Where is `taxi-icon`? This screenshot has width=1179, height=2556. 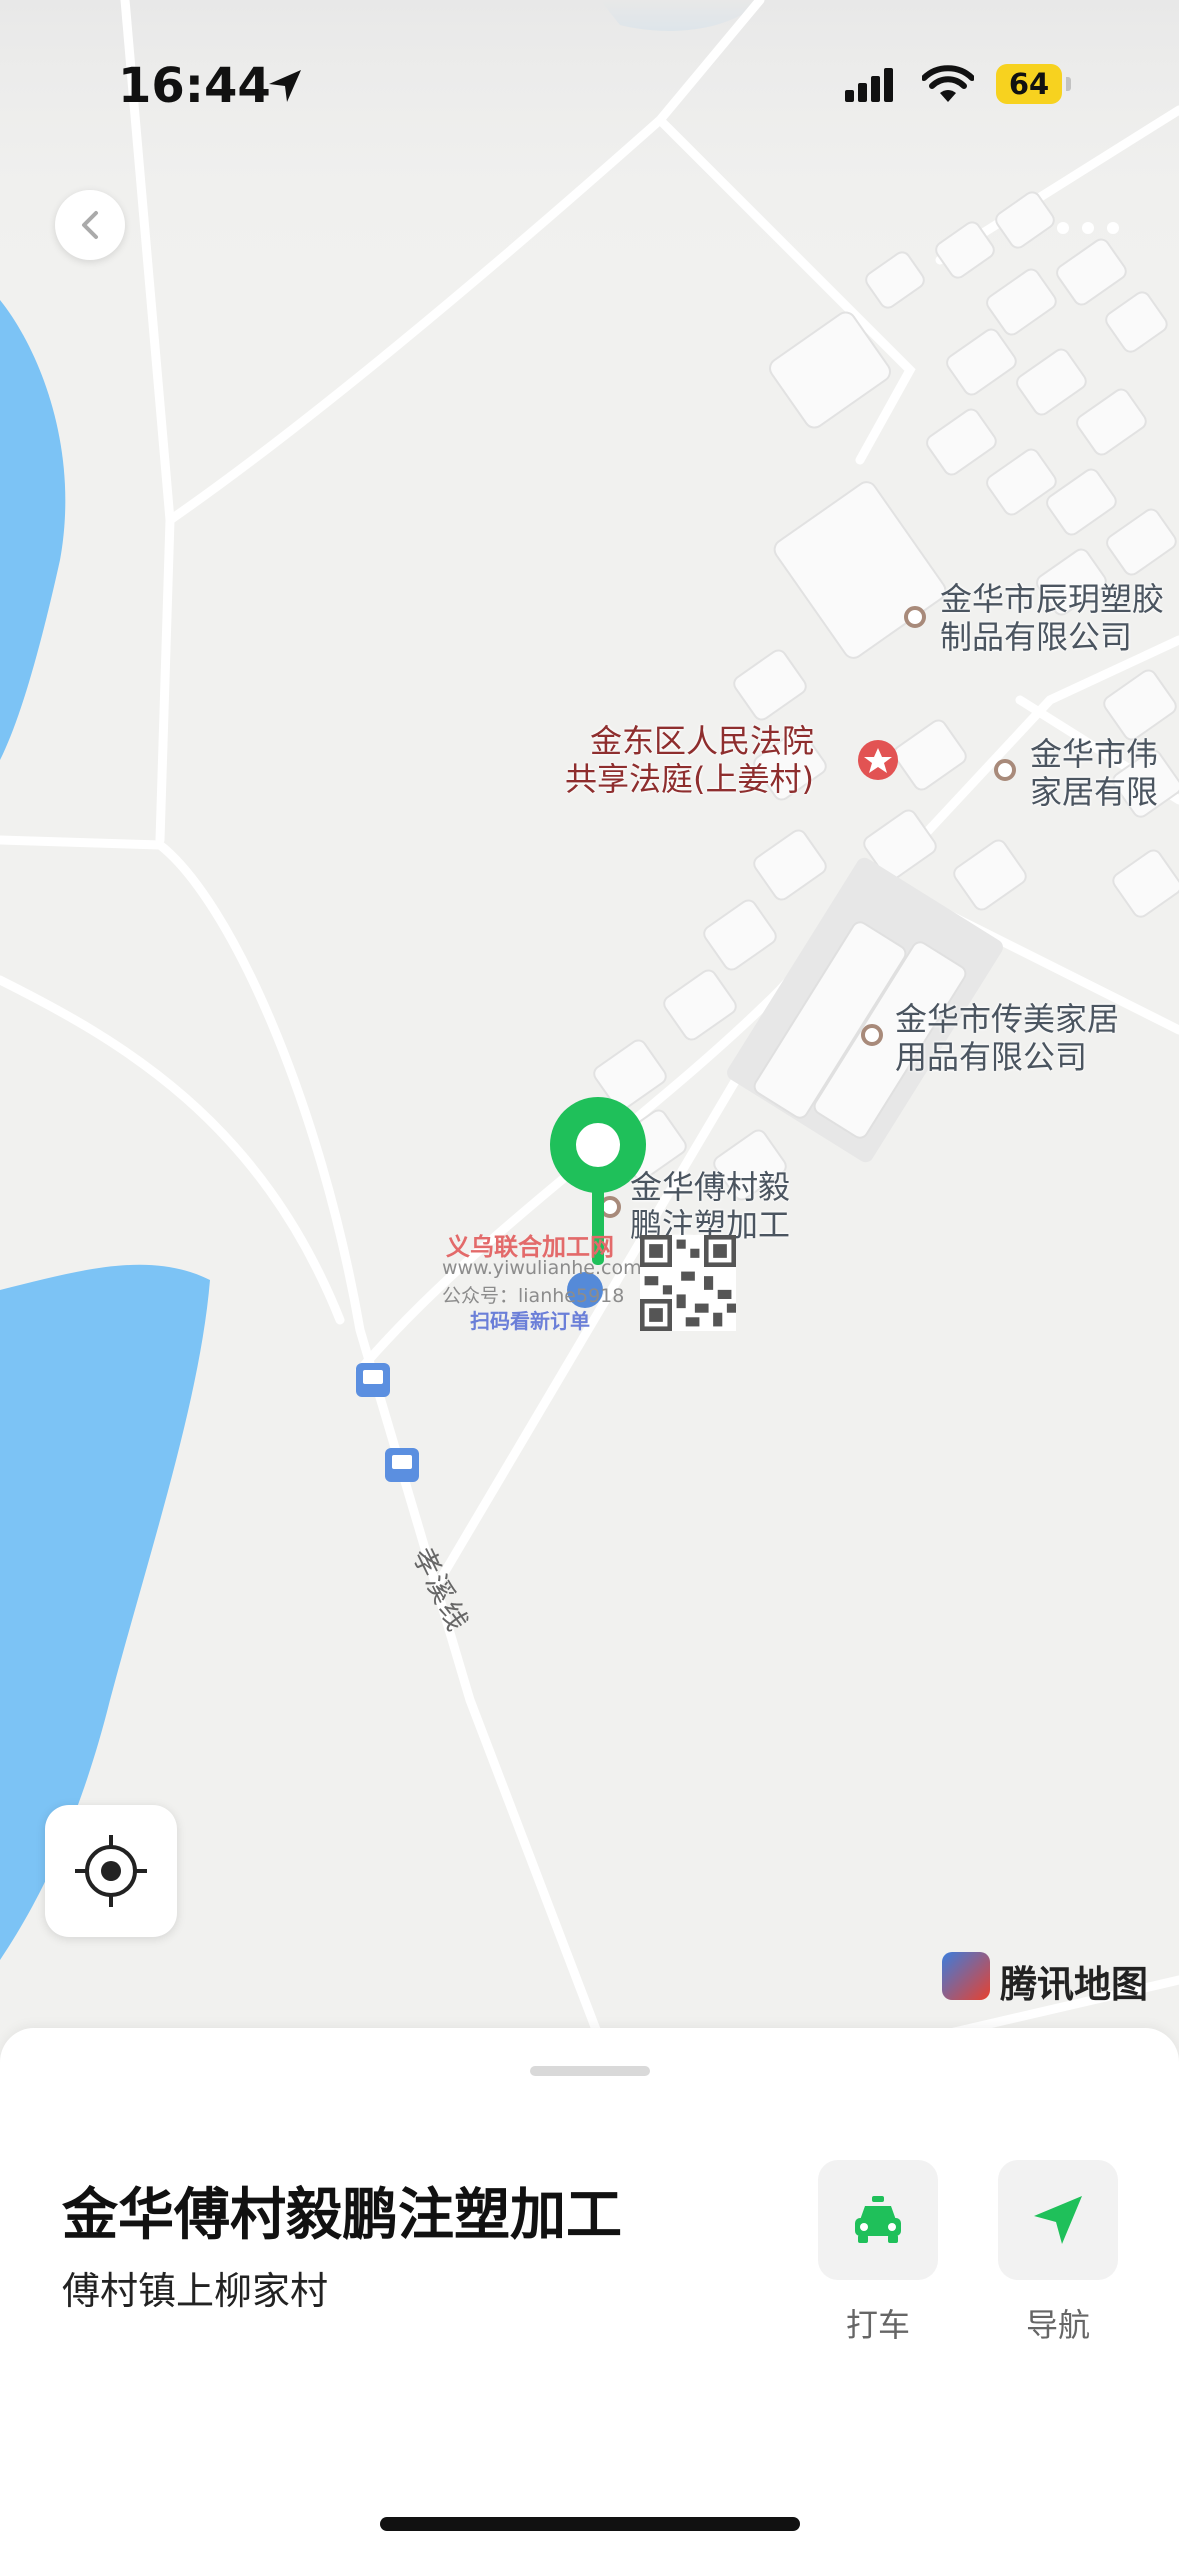
taxi-icon is located at coordinates (878, 2219).